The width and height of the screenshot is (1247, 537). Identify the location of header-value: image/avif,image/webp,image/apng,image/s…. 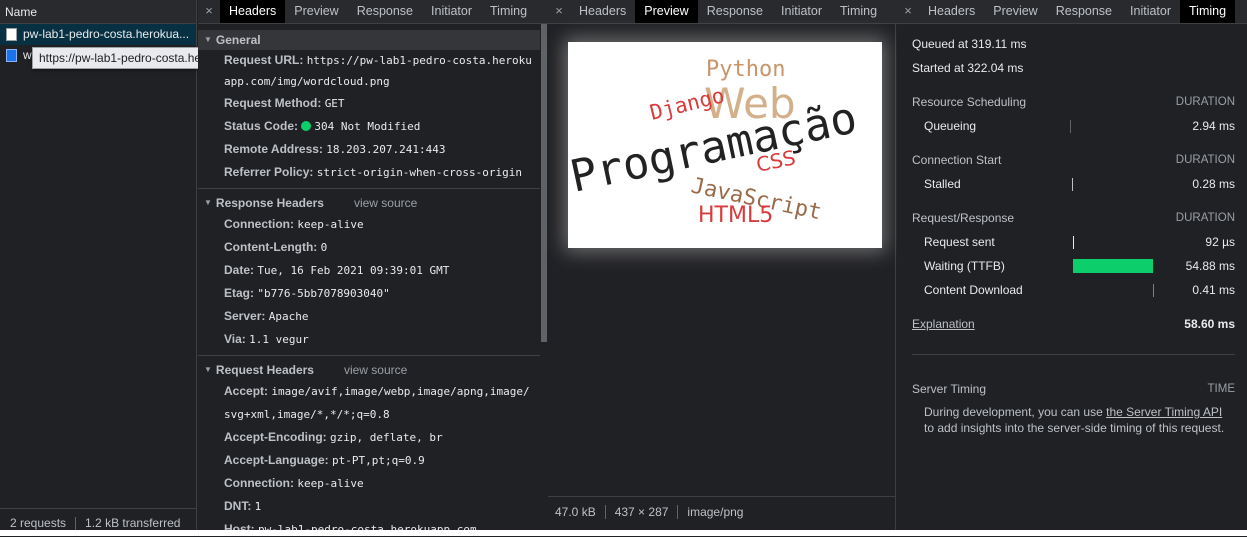
(377, 403).